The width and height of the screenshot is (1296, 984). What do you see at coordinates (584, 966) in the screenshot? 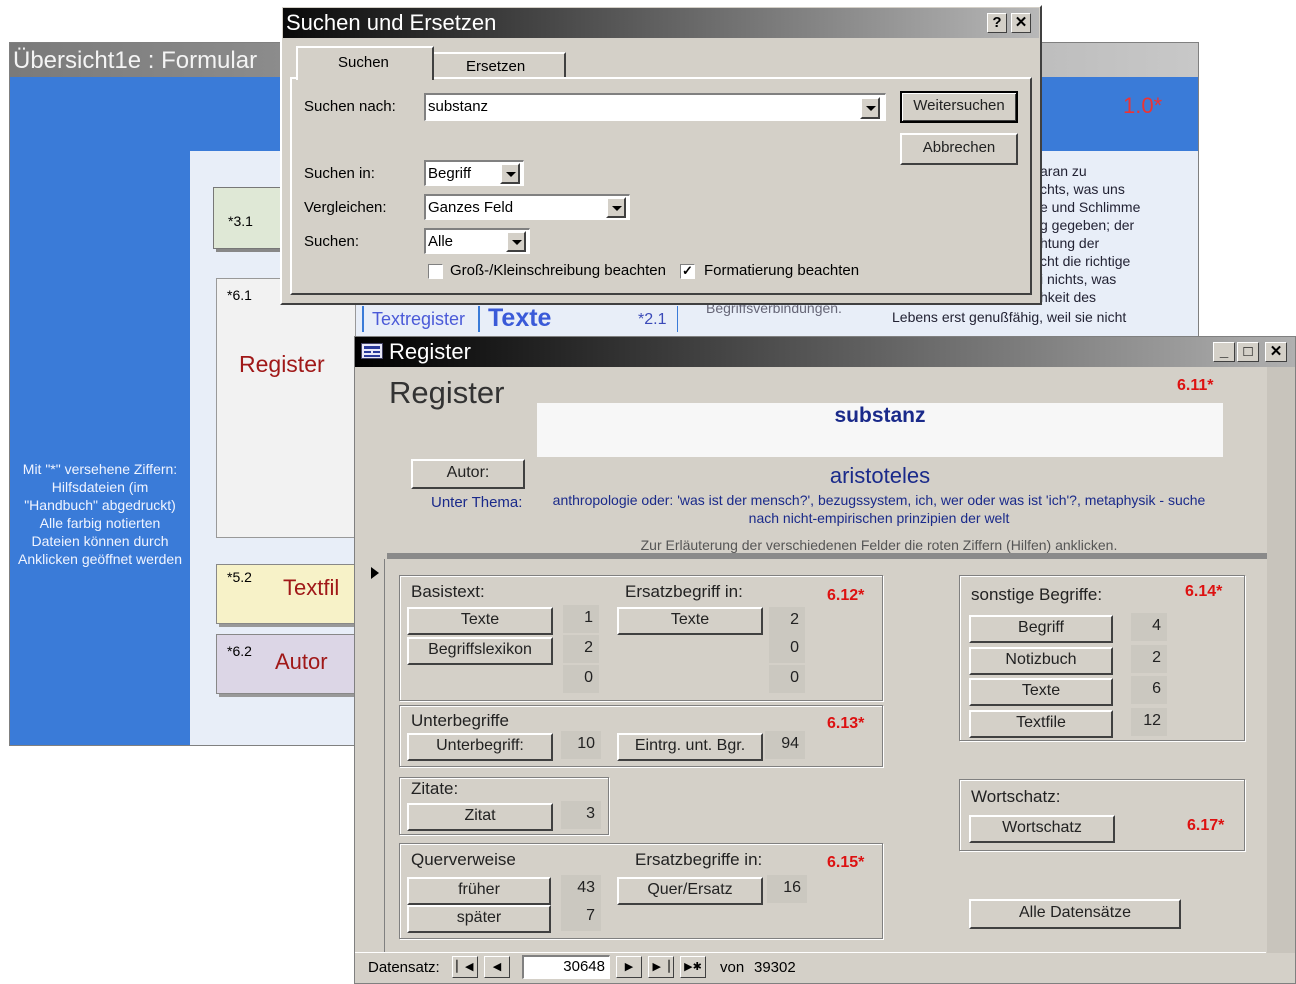
I see `record-number-value: 30648` at bounding box center [584, 966].